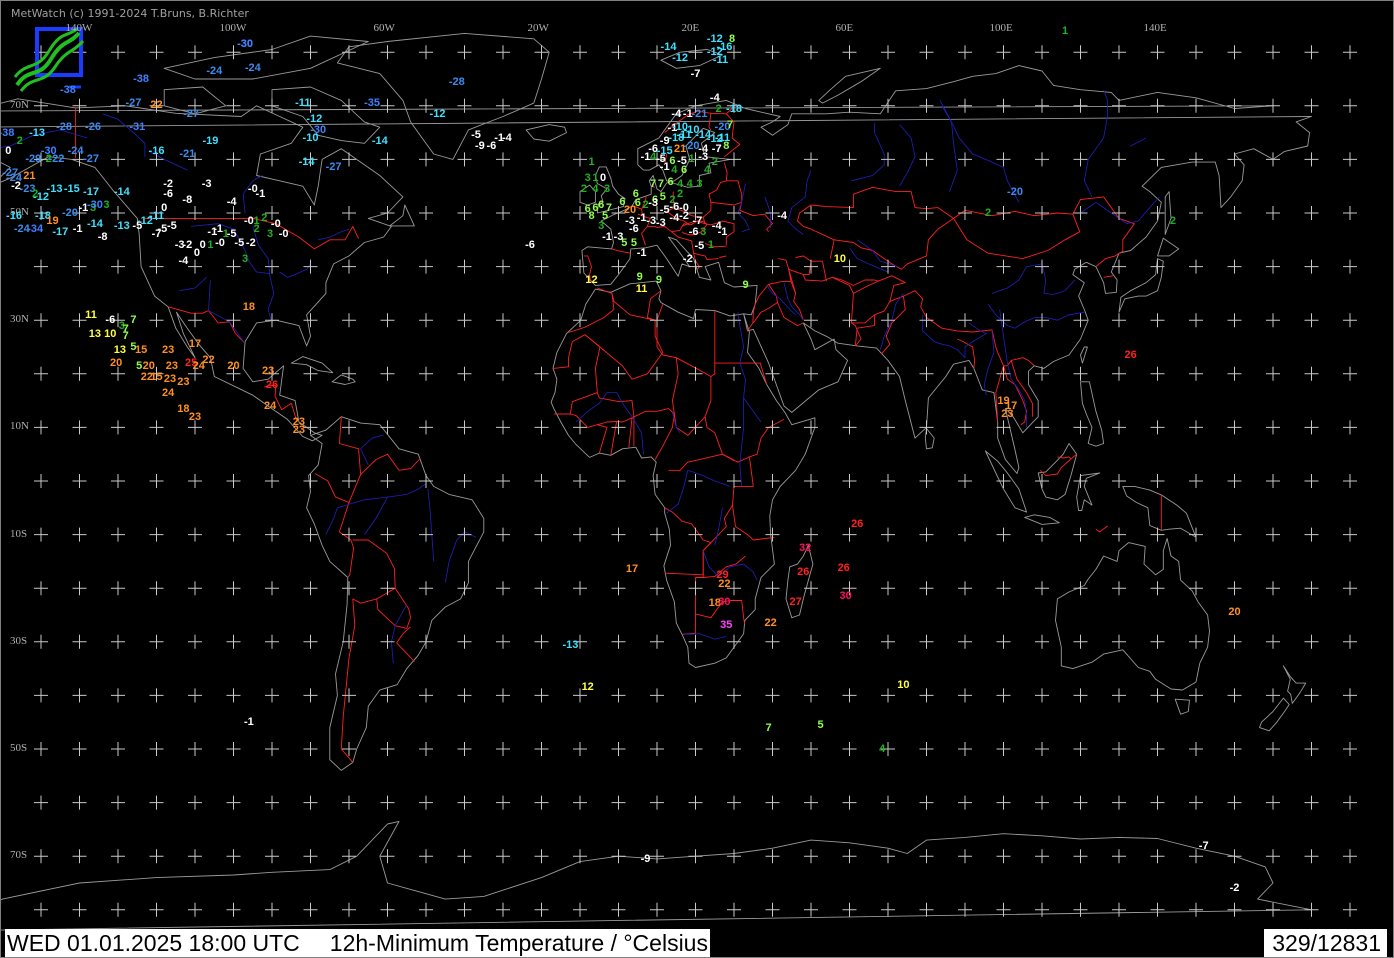  What do you see at coordinates (518, 943) in the screenshot?
I see `chart-title: 12h-Minimum Temperature / °Celsius` at bounding box center [518, 943].